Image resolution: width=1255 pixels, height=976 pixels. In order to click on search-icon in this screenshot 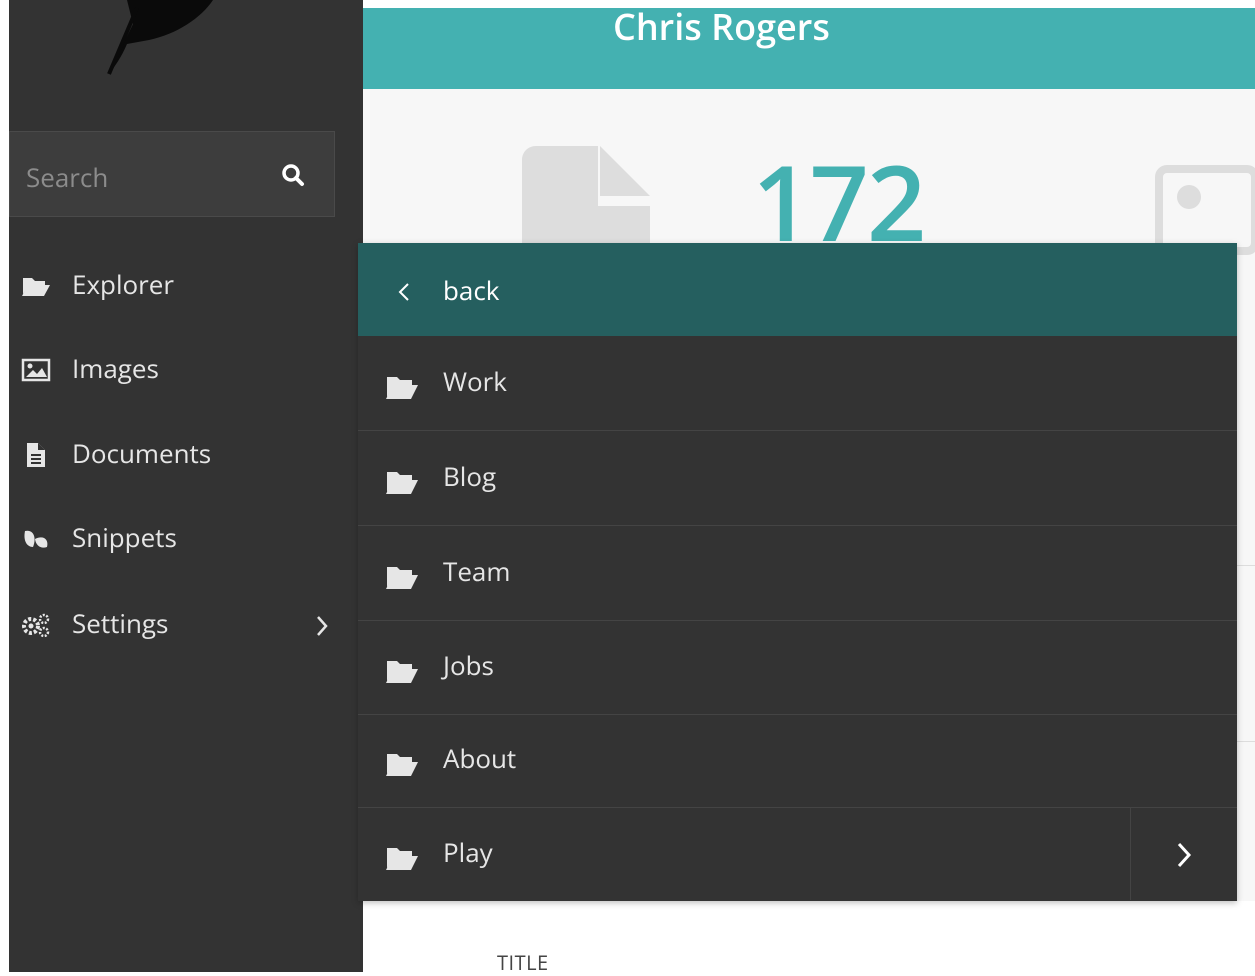, I will do `click(293, 175)`.